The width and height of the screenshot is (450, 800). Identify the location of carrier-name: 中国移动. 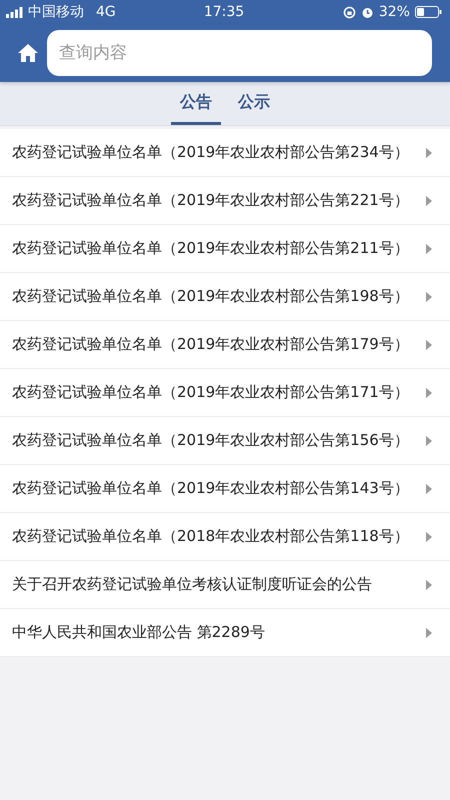
(56, 12).